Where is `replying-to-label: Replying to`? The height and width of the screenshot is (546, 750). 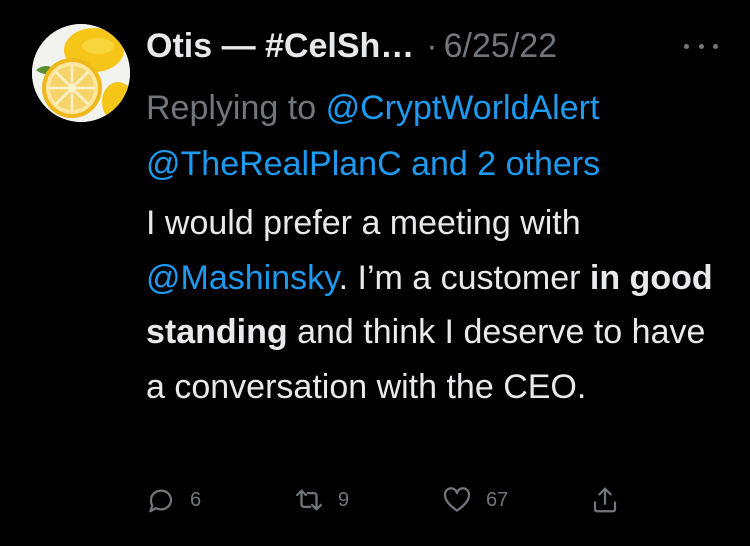
replying-to-label: Replying to is located at coordinates (231, 108).